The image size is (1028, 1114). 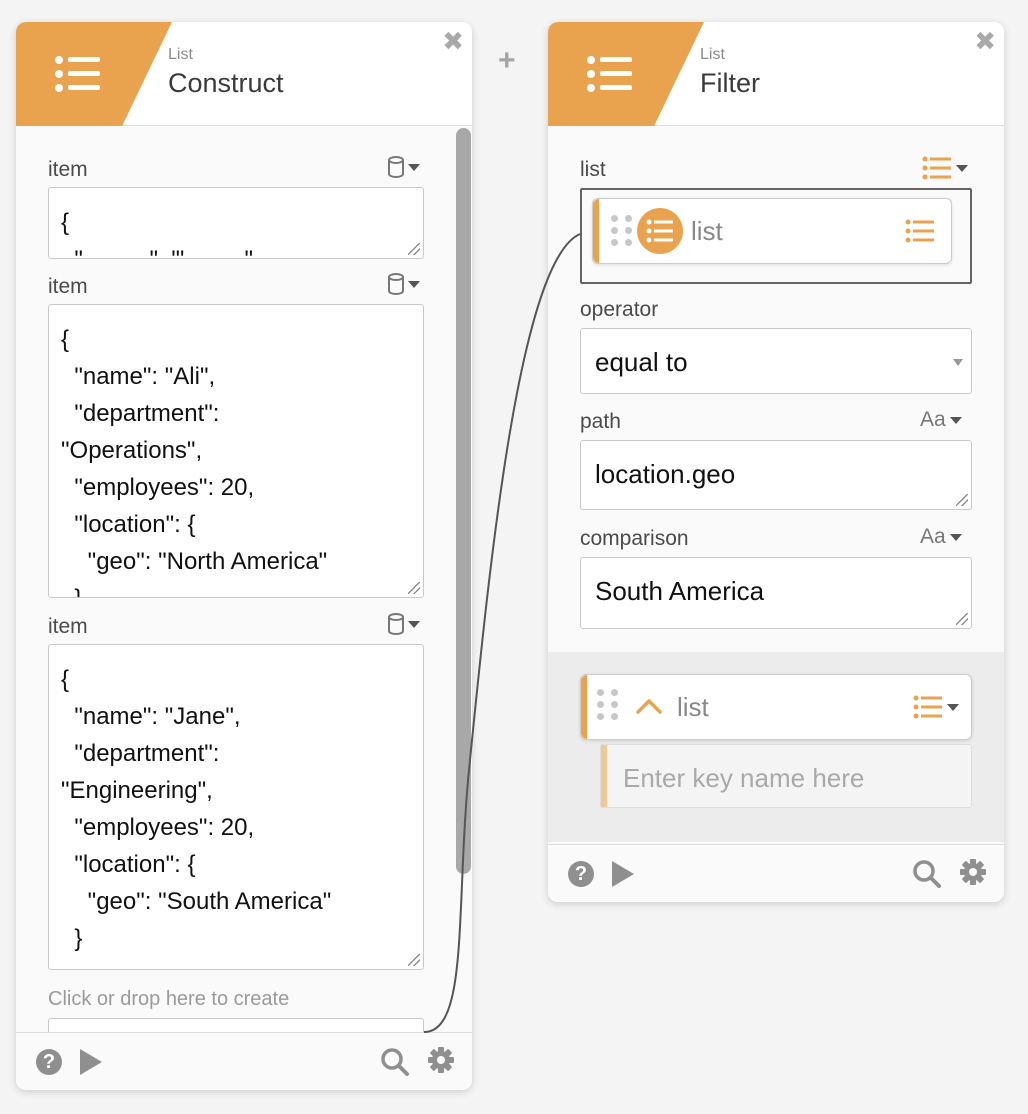 What do you see at coordinates (168, 999) in the screenshot?
I see `create-hint: Click or drop here to create` at bounding box center [168, 999].